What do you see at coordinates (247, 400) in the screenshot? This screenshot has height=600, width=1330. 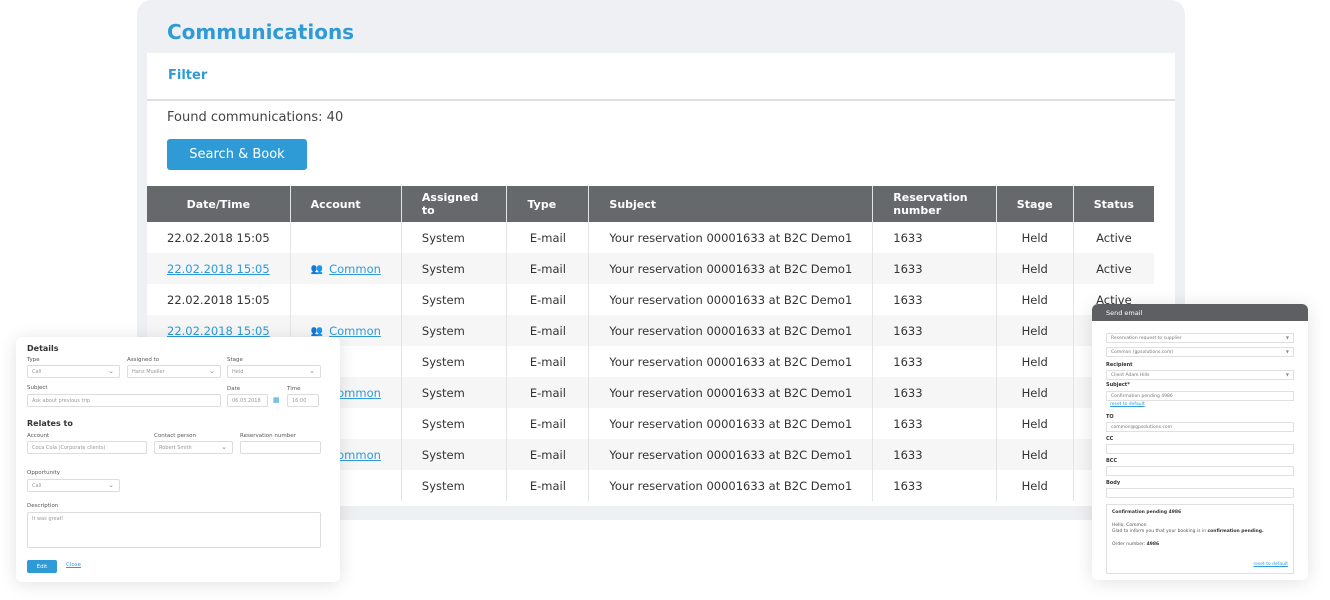 I see `date-input: 06.03.2018` at bounding box center [247, 400].